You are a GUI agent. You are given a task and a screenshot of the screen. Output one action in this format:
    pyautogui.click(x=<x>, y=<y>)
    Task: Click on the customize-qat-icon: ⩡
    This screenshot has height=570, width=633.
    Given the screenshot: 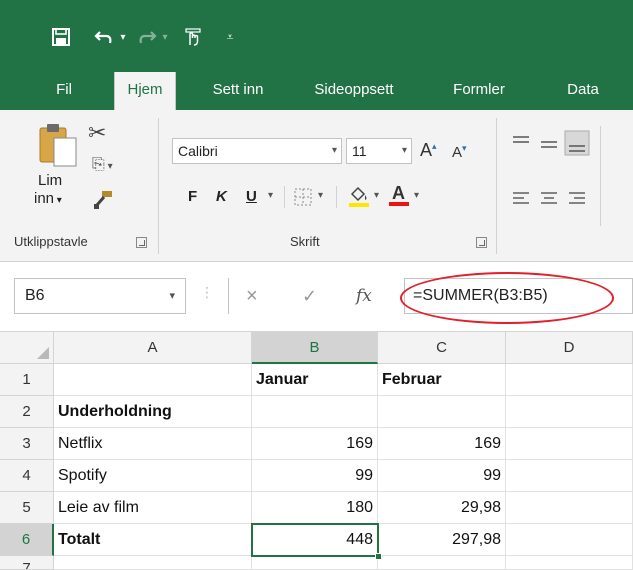 What is the action you would take?
    pyautogui.click(x=230, y=37)
    